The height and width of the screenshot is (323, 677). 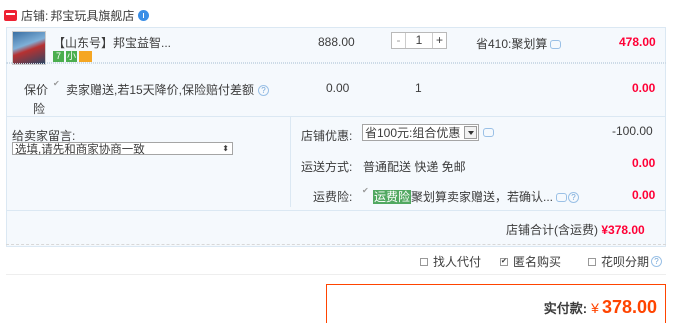 What do you see at coordinates (392, 197) in the screenshot?
I see `shipping-insurance-tag: 运费险` at bounding box center [392, 197].